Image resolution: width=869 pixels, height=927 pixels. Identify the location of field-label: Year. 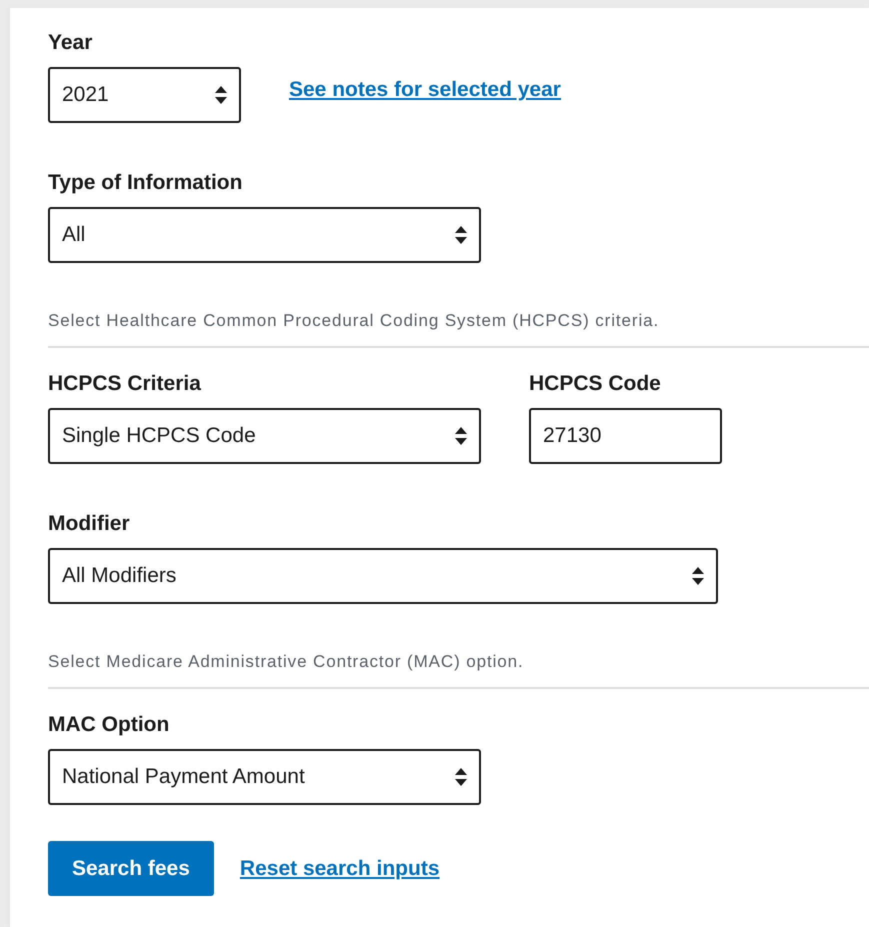
(71, 43).